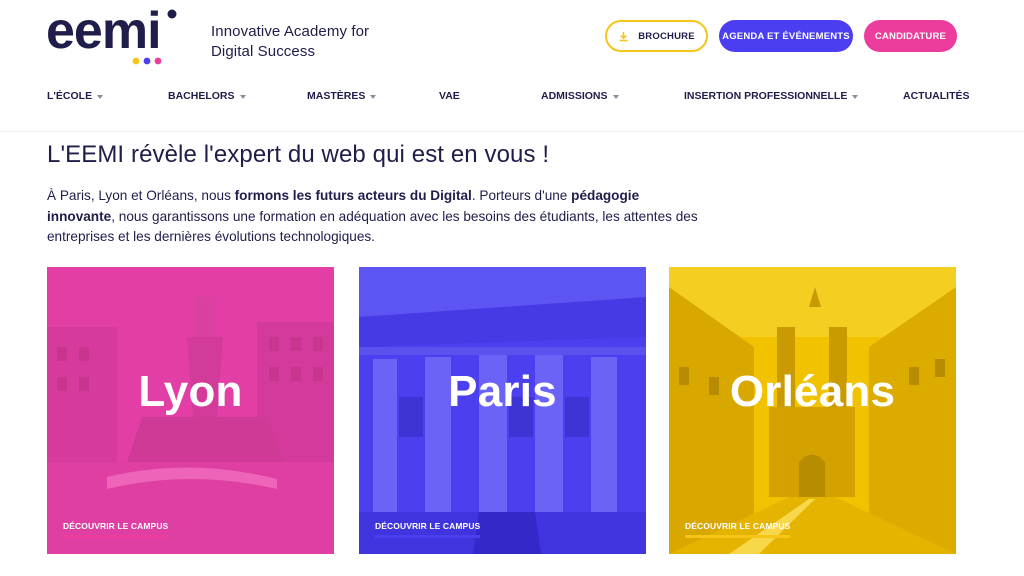 The width and height of the screenshot is (1024, 576). What do you see at coordinates (290, 42) in the screenshot?
I see `tagline: Innovative Academy for Digital Success` at bounding box center [290, 42].